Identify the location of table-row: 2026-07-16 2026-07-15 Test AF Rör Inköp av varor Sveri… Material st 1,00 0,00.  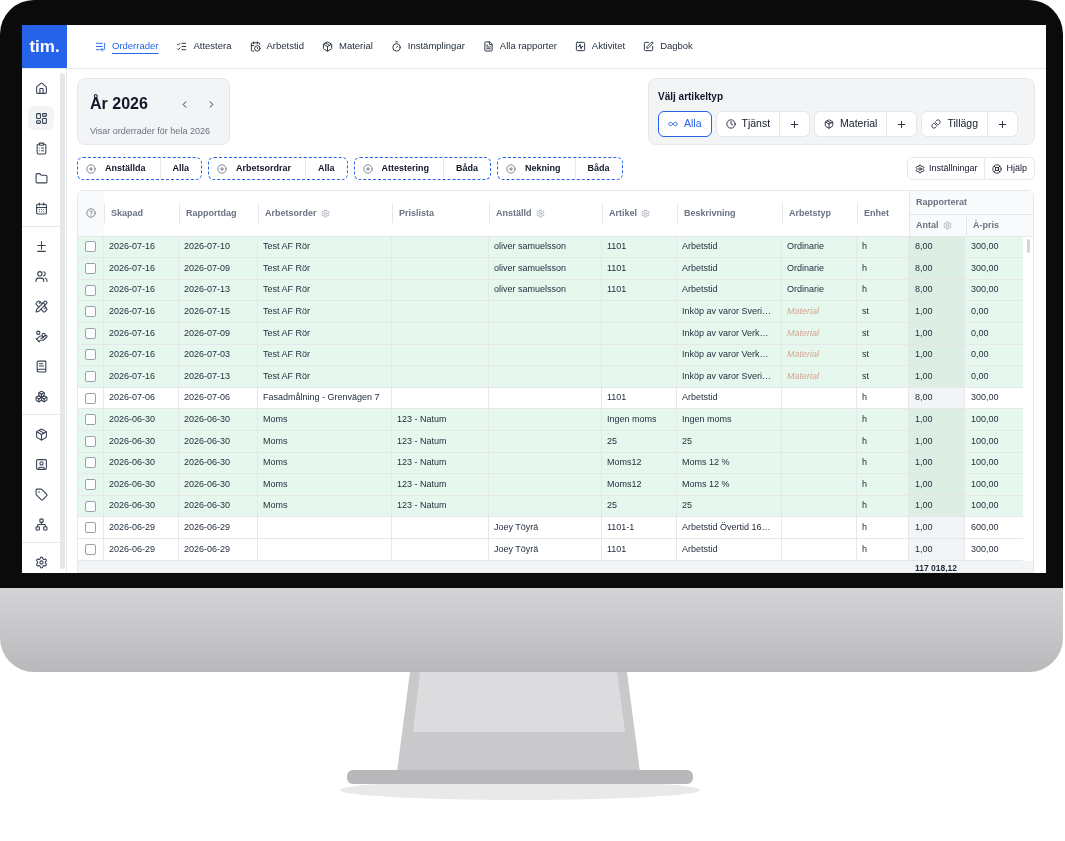
(550, 312).